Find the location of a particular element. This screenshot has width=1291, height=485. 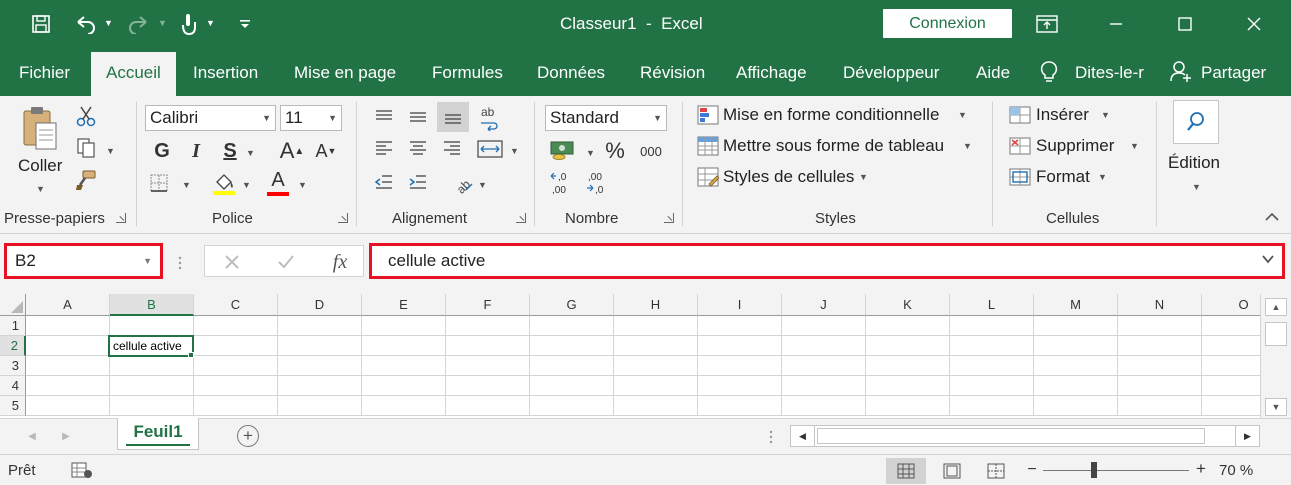

thousands-separator-button: 000 is located at coordinates (651, 151).